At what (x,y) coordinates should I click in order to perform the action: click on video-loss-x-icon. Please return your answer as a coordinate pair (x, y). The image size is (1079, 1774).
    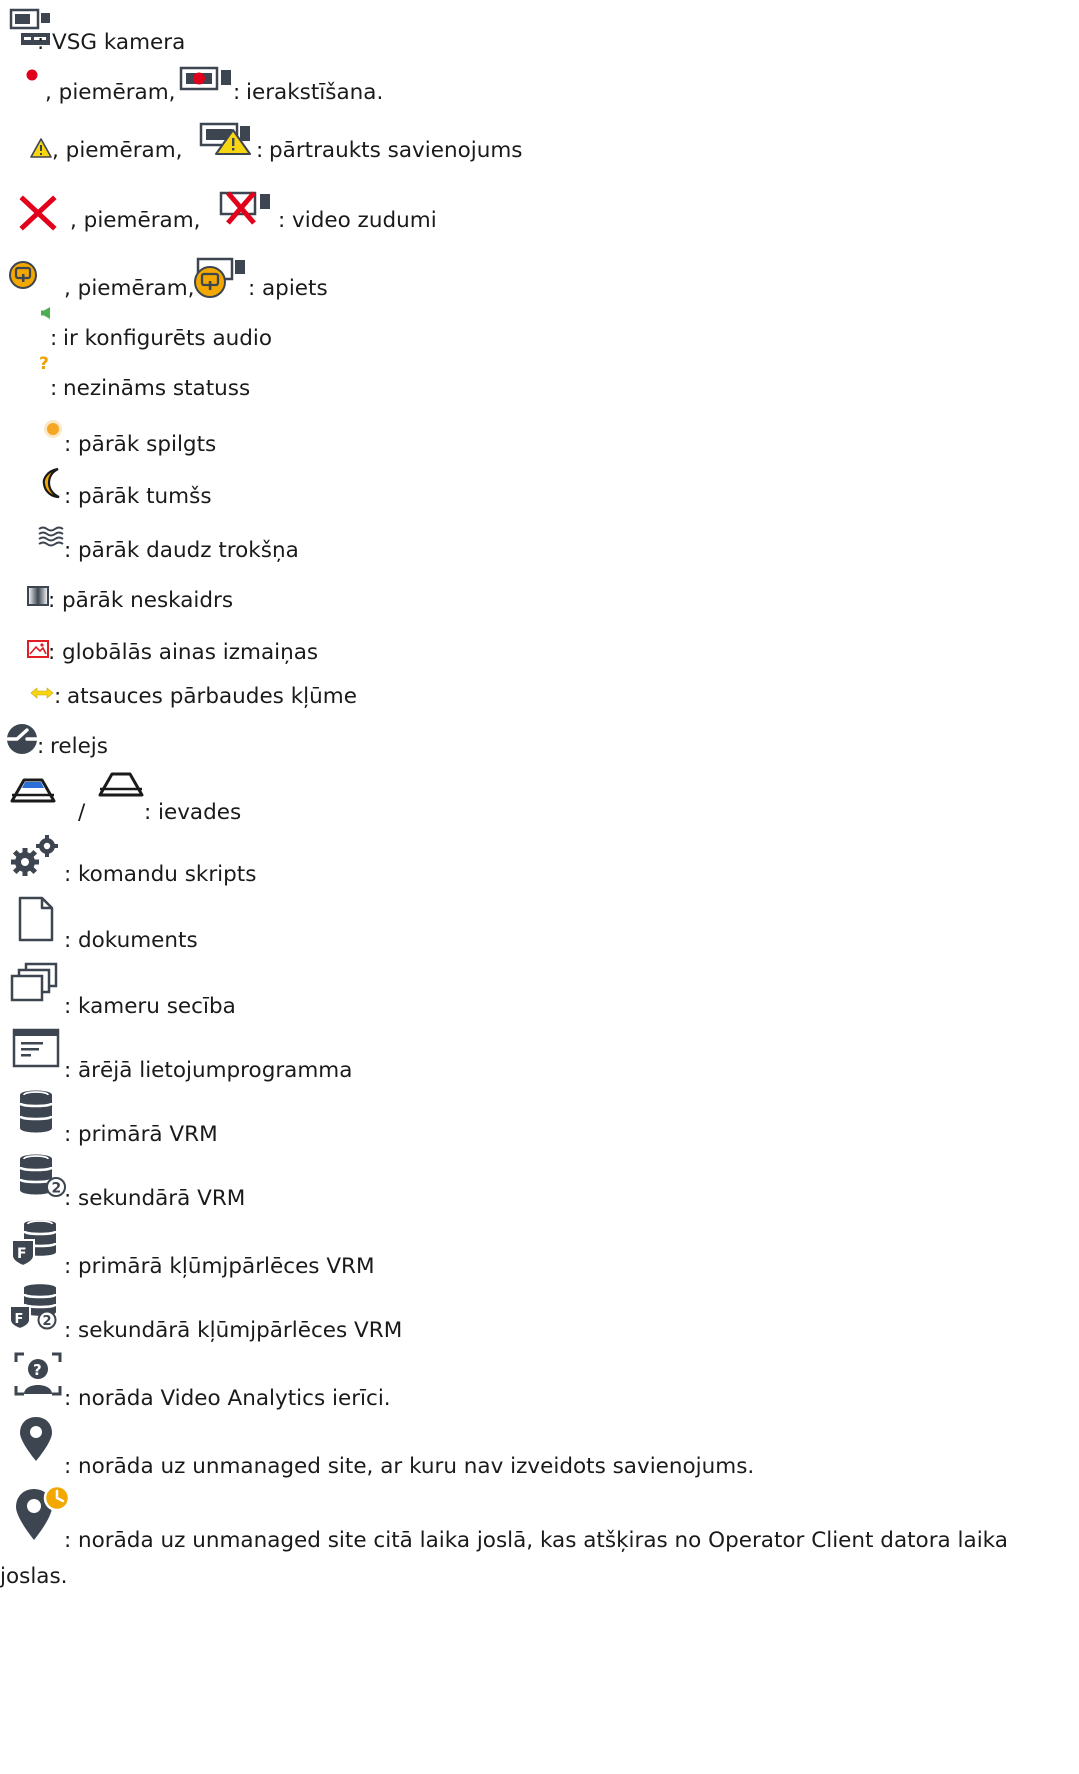
    Looking at the image, I should click on (38, 213).